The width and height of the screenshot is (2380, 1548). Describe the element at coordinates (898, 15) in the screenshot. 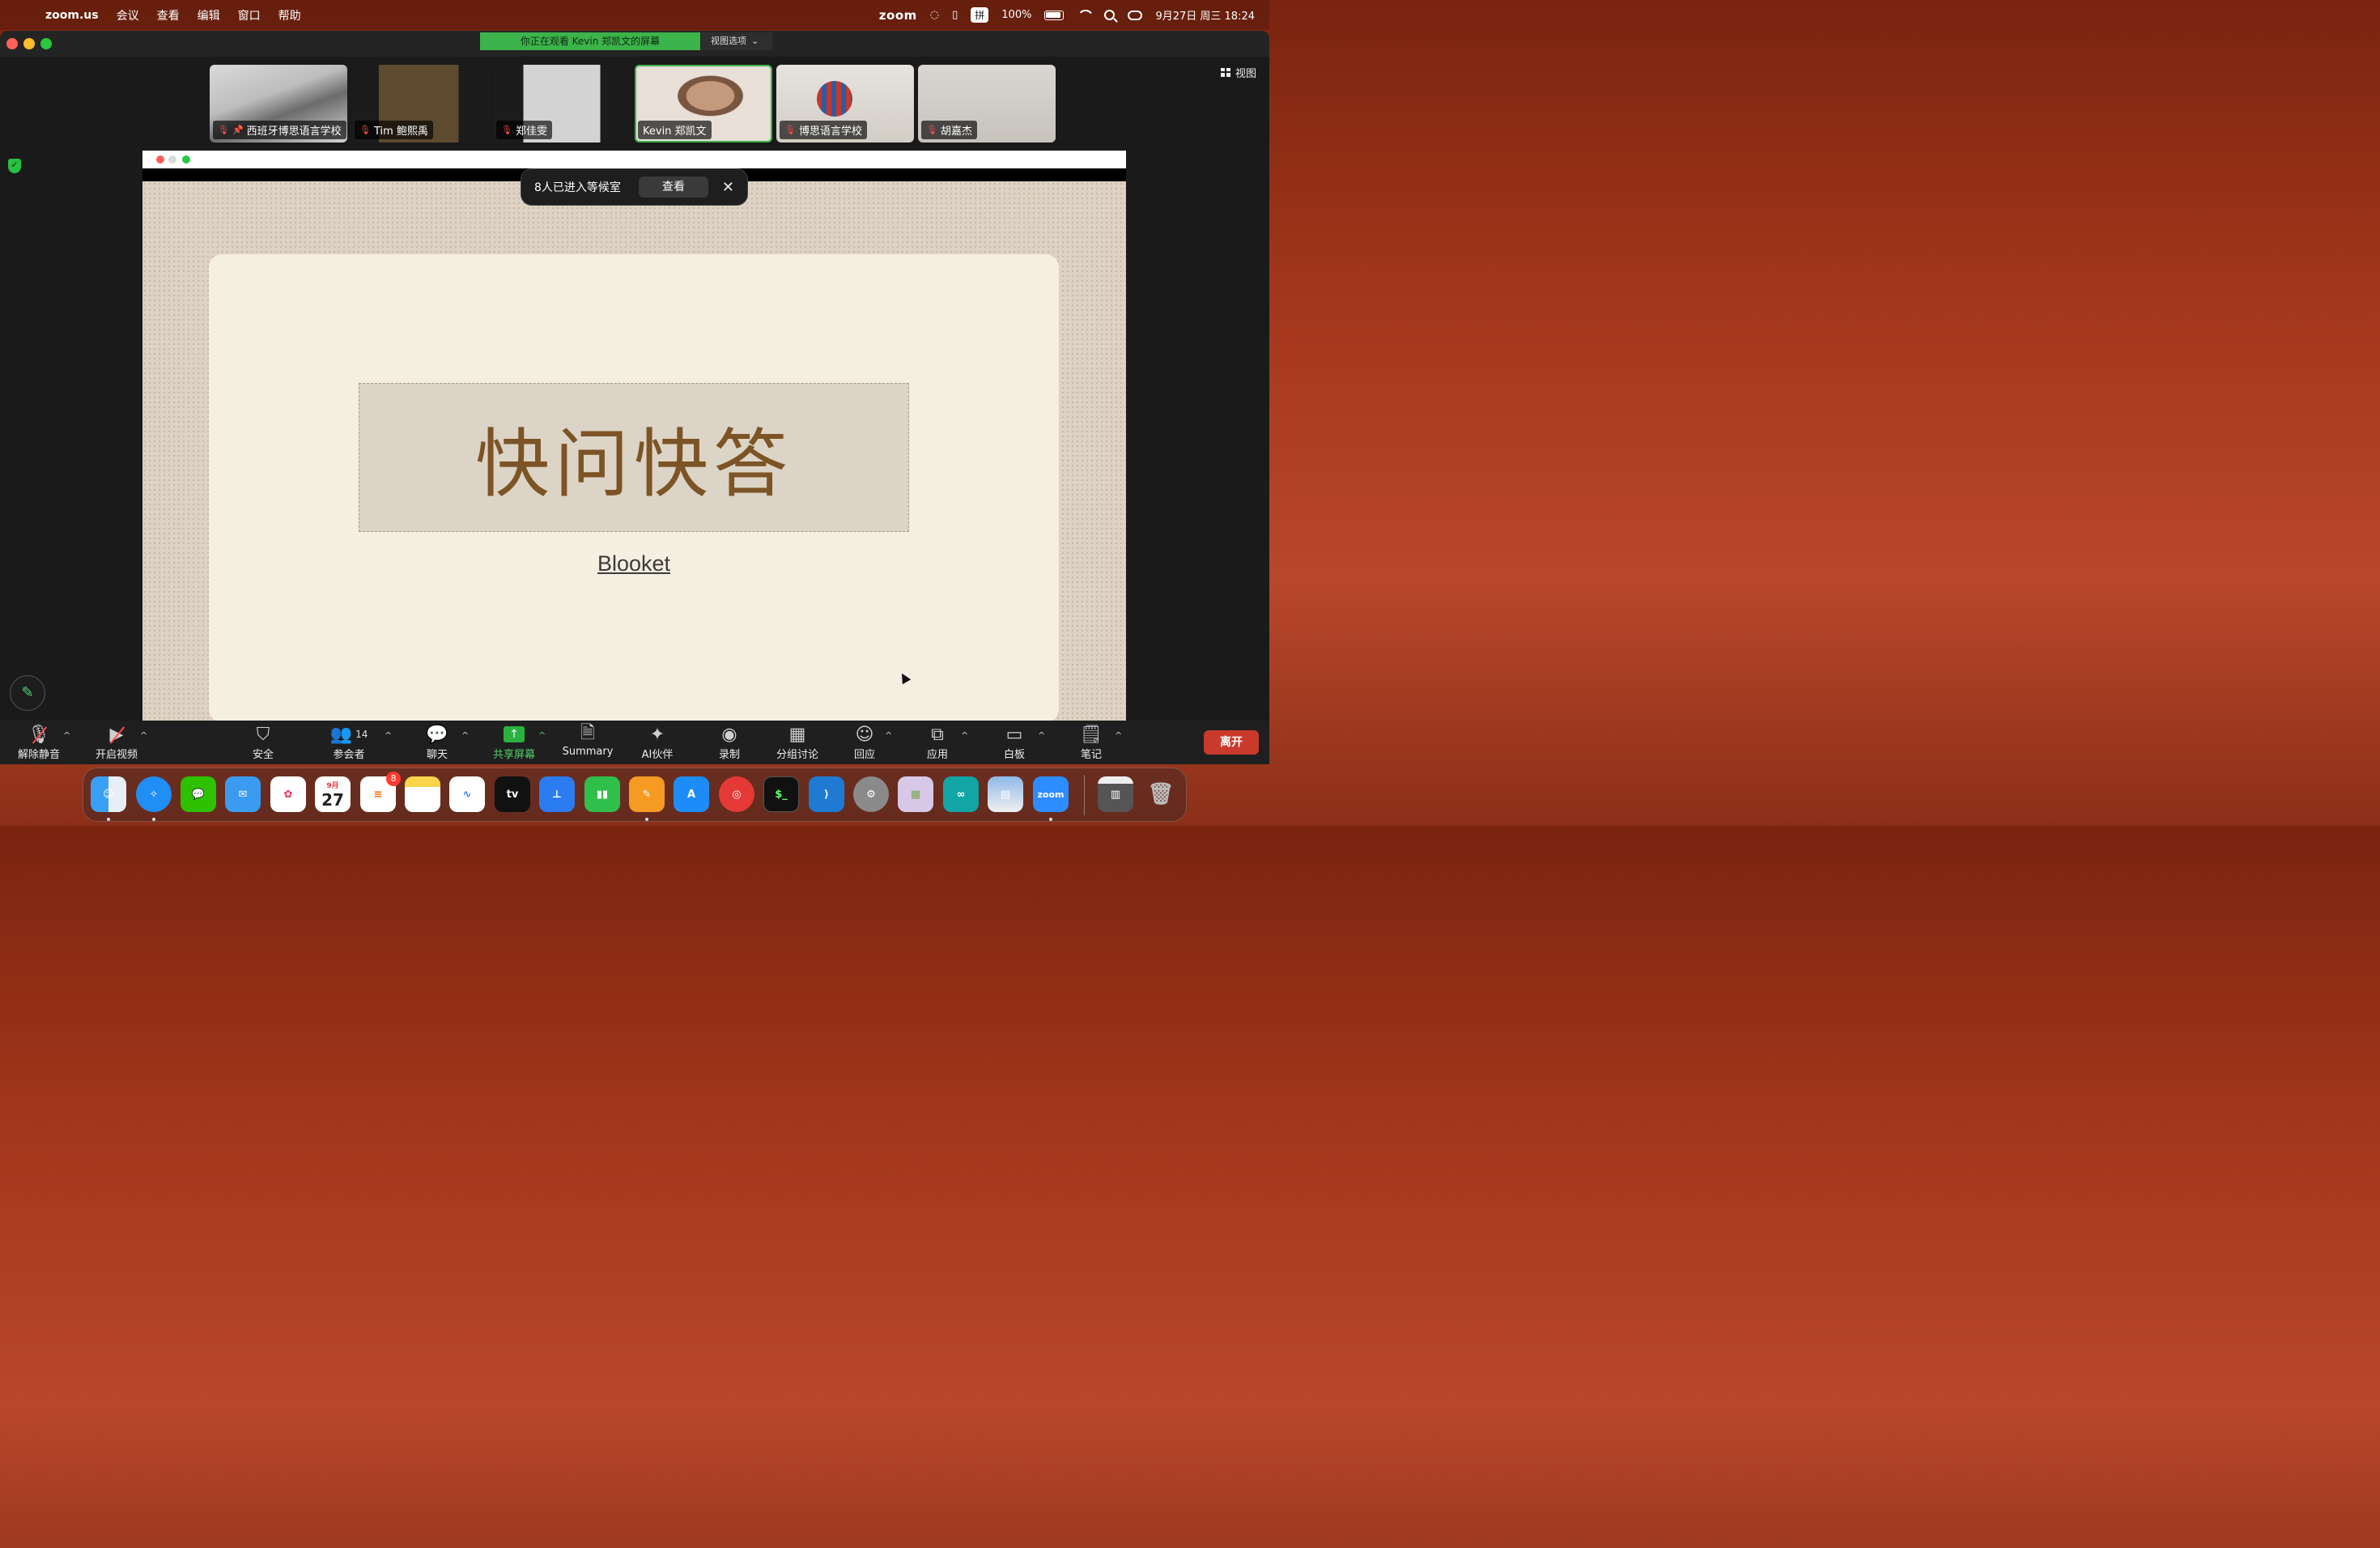

I see `zoom-status-icon: zoom` at that location.